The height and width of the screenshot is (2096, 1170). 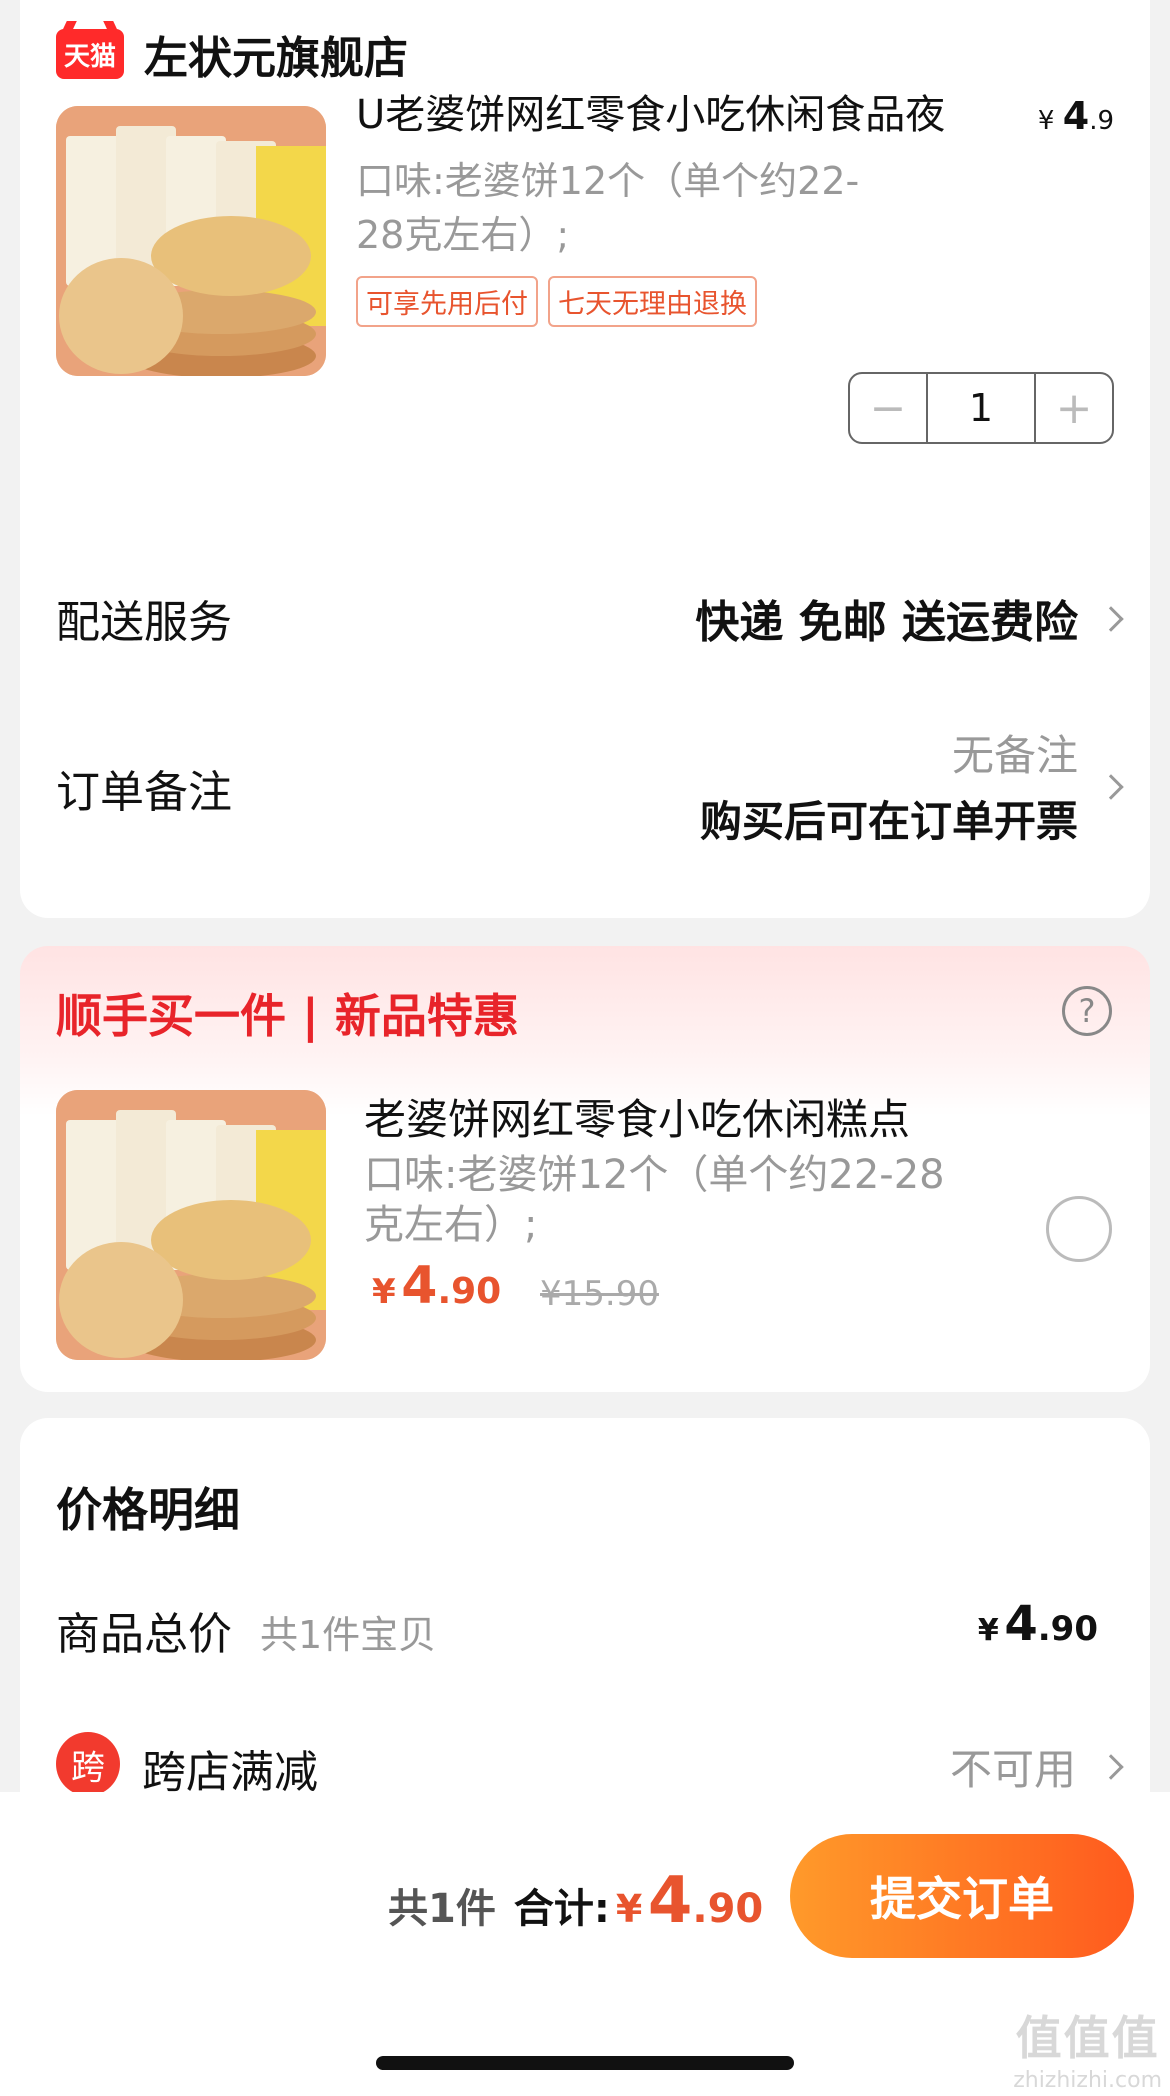 I want to click on addon-original-price: ¥15.90, so click(x=599, y=1294).